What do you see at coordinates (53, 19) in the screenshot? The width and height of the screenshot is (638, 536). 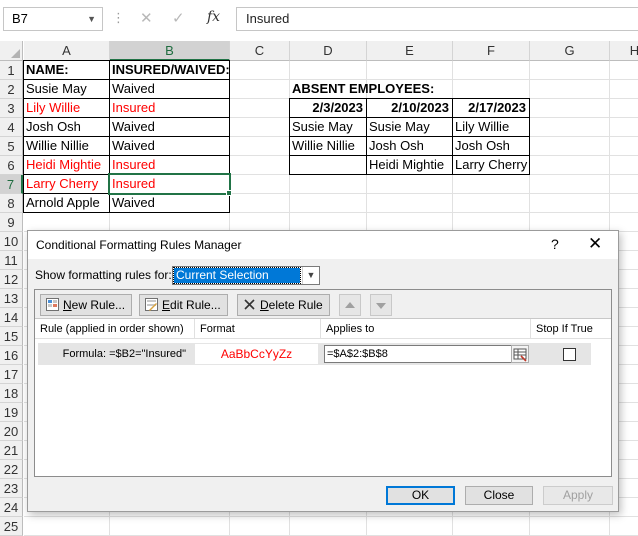 I see `name-box: B7 ▼` at bounding box center [53, 19].